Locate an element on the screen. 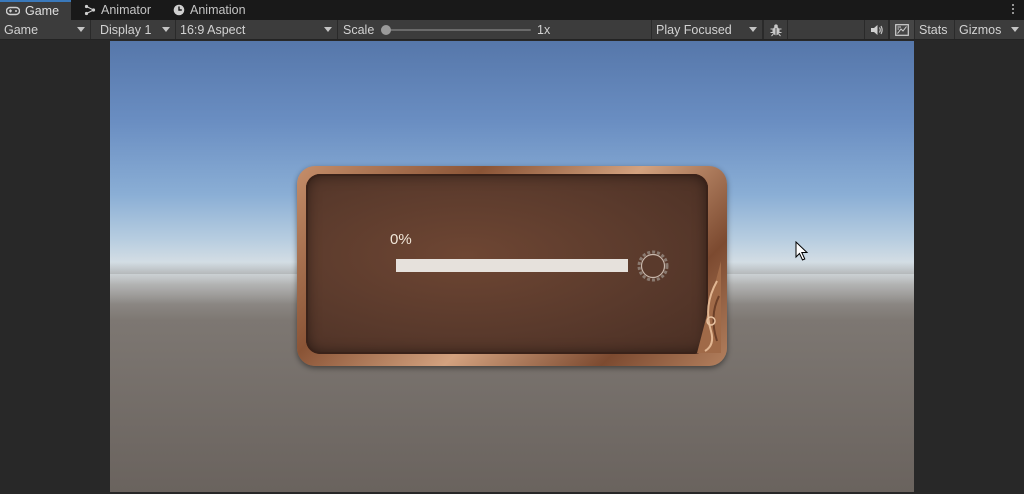  more-options-icon is located at coordinates (1013, 9).